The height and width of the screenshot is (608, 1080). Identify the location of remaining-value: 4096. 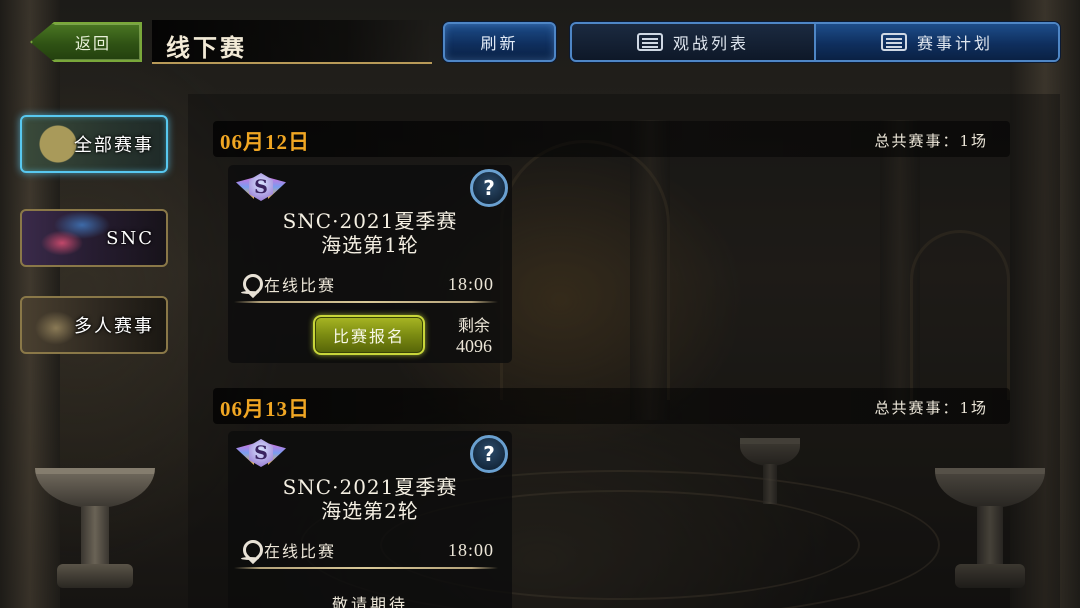
(474, 346).